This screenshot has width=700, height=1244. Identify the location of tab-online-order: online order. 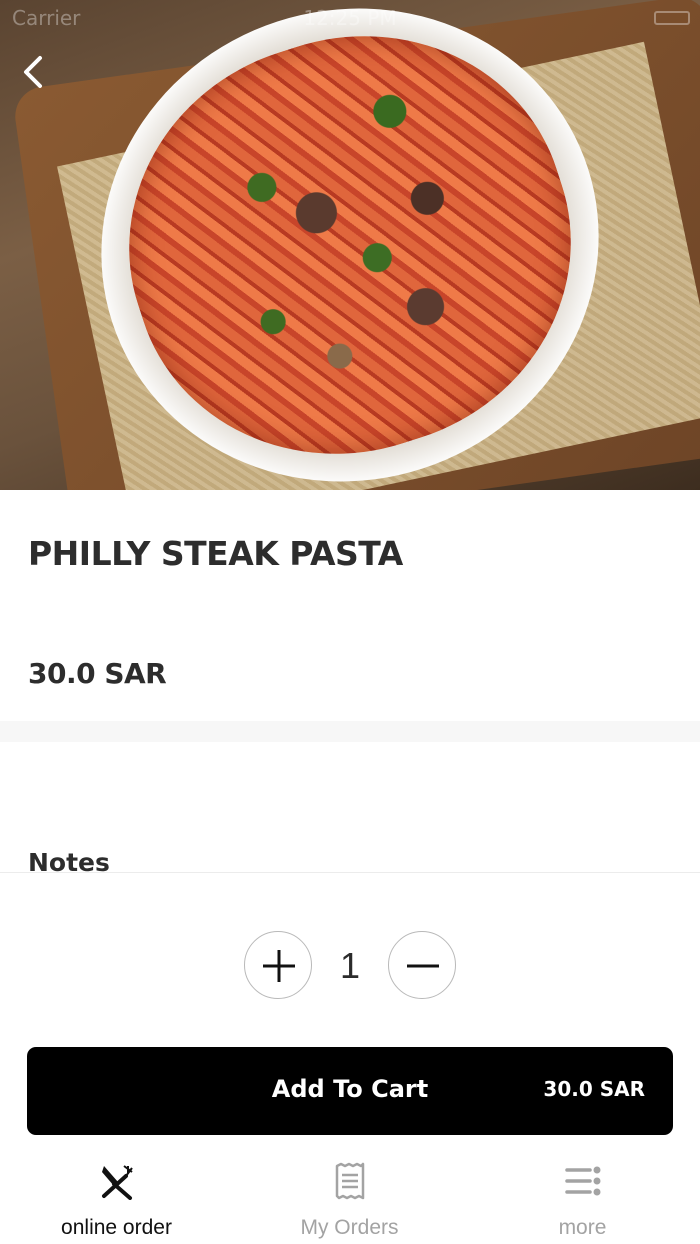
(116, 1197).